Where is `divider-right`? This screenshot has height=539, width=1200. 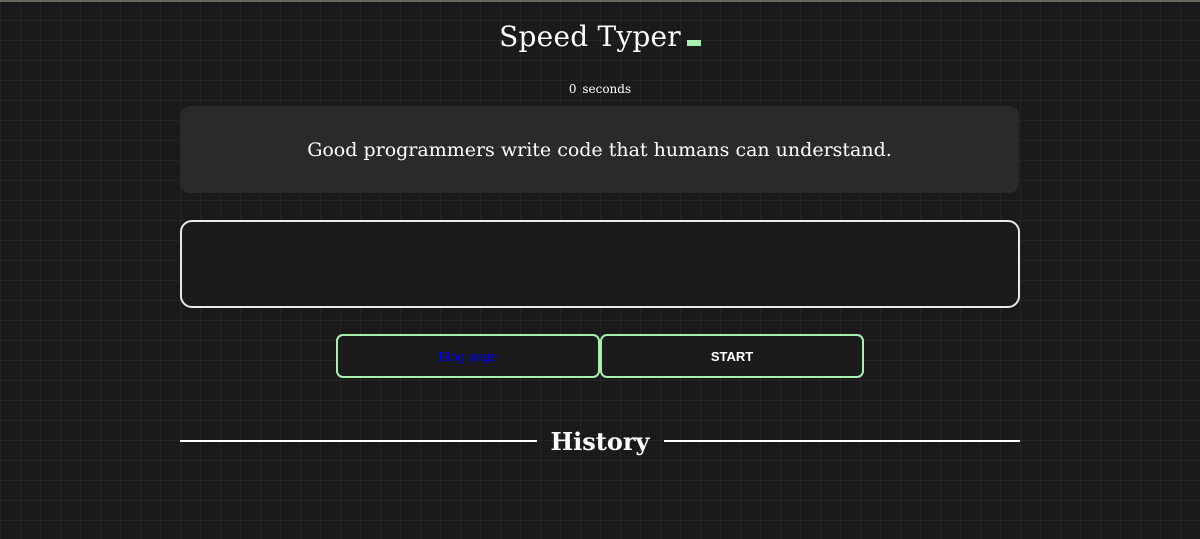
divider-right is located at coordinates (841, 441).